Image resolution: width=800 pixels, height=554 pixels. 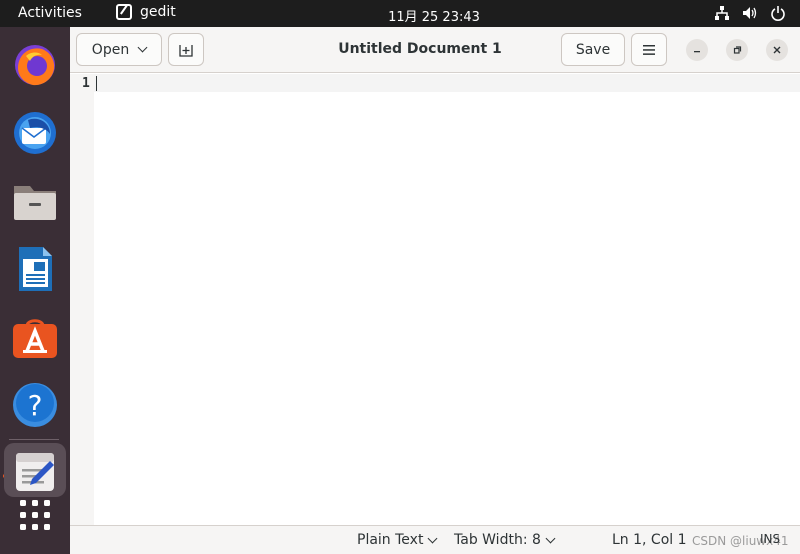 I want to click on show-apps-icon, so click(x=35, y=515).